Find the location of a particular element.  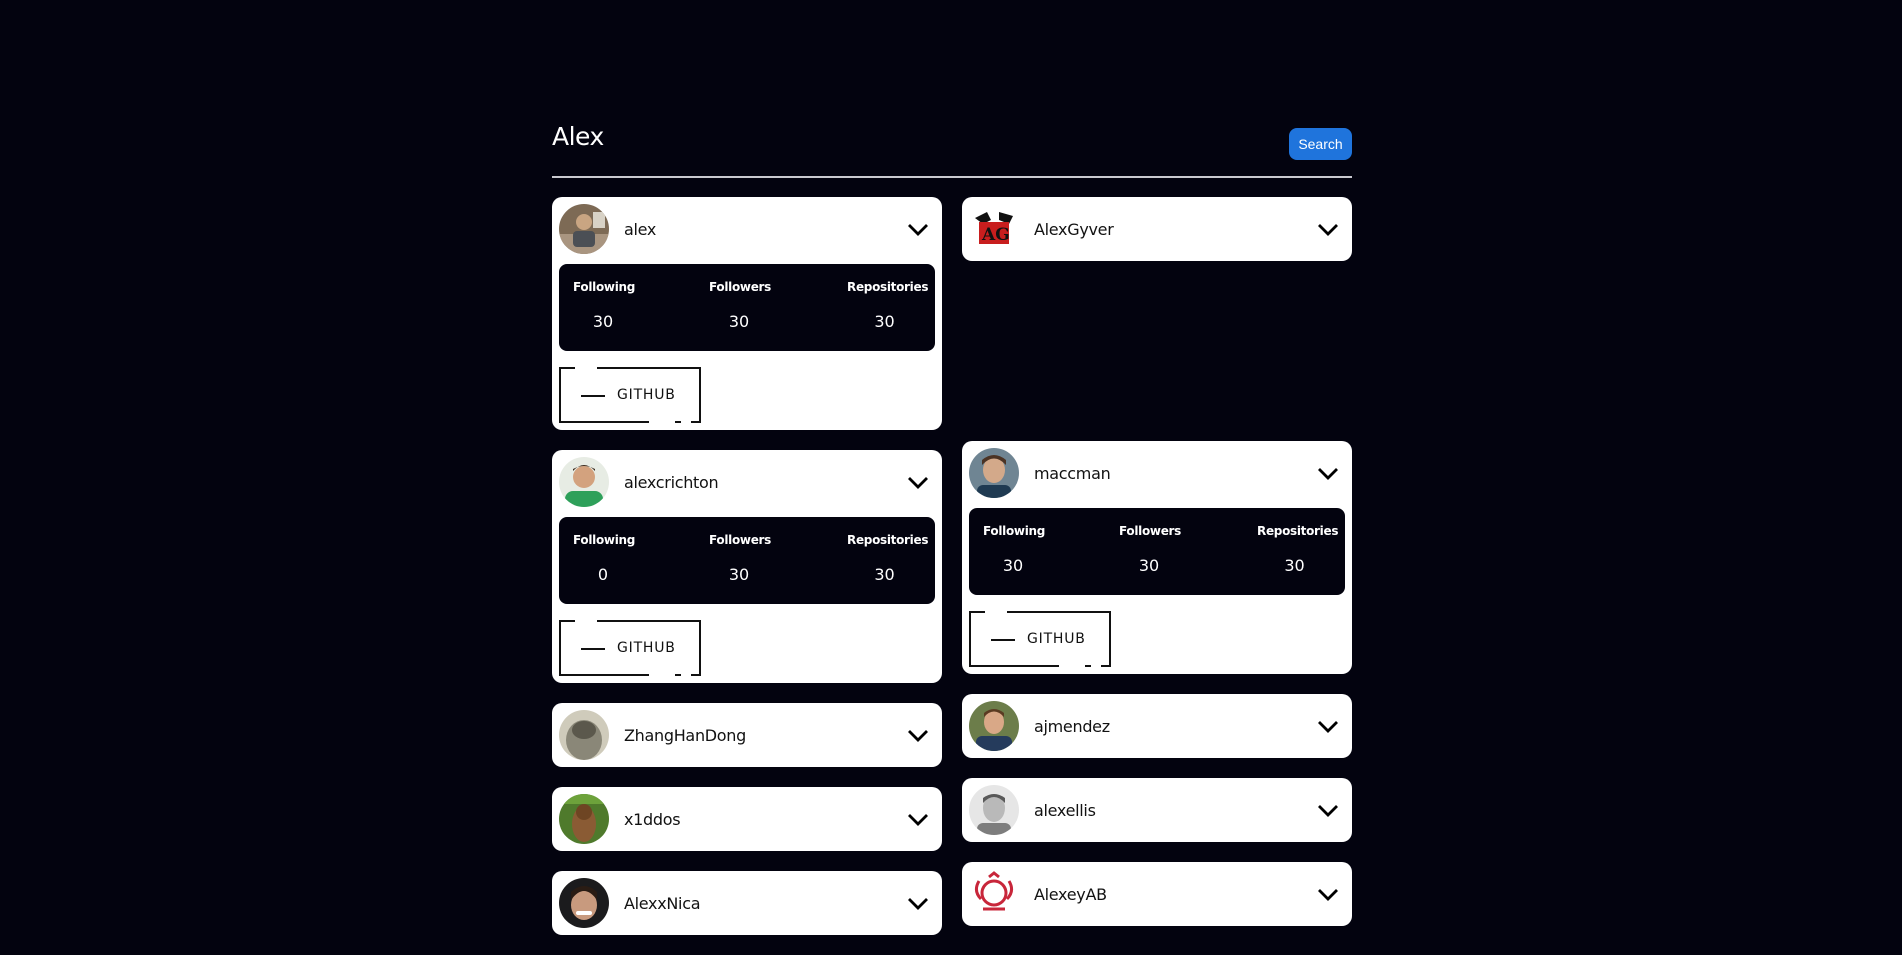

user-card: AlexeyAB is located at coordinates (1157, 894).